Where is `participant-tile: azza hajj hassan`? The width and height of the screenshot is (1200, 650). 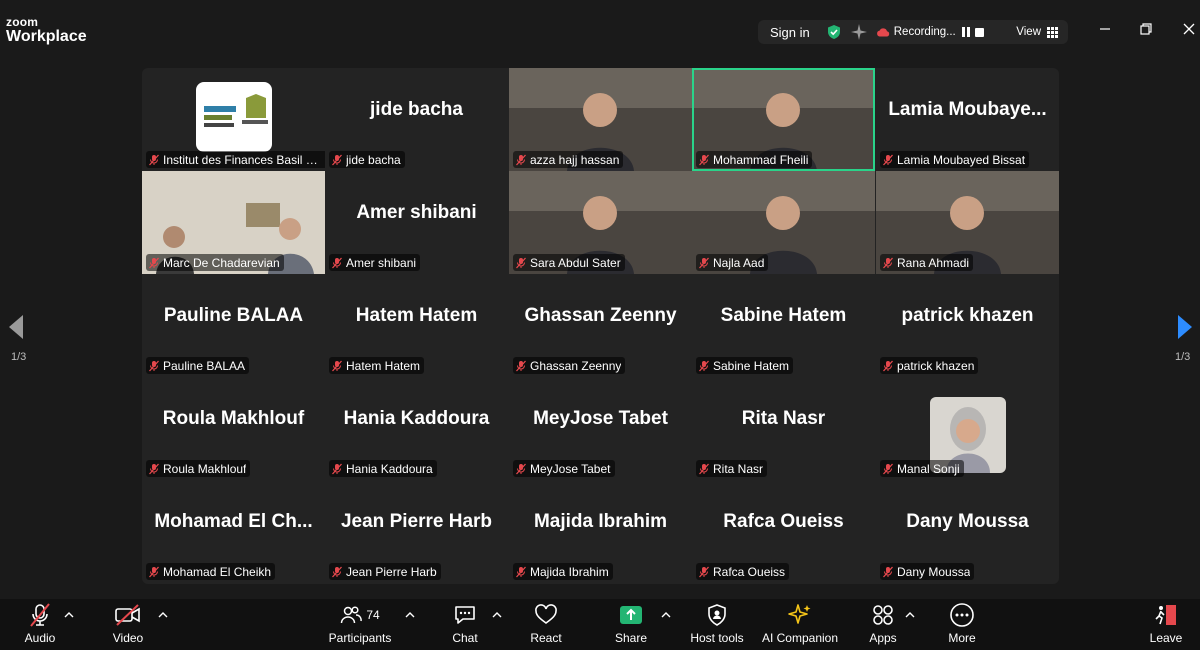 participant-tile: azza hajj hassan is located at coordinates (600, 119).